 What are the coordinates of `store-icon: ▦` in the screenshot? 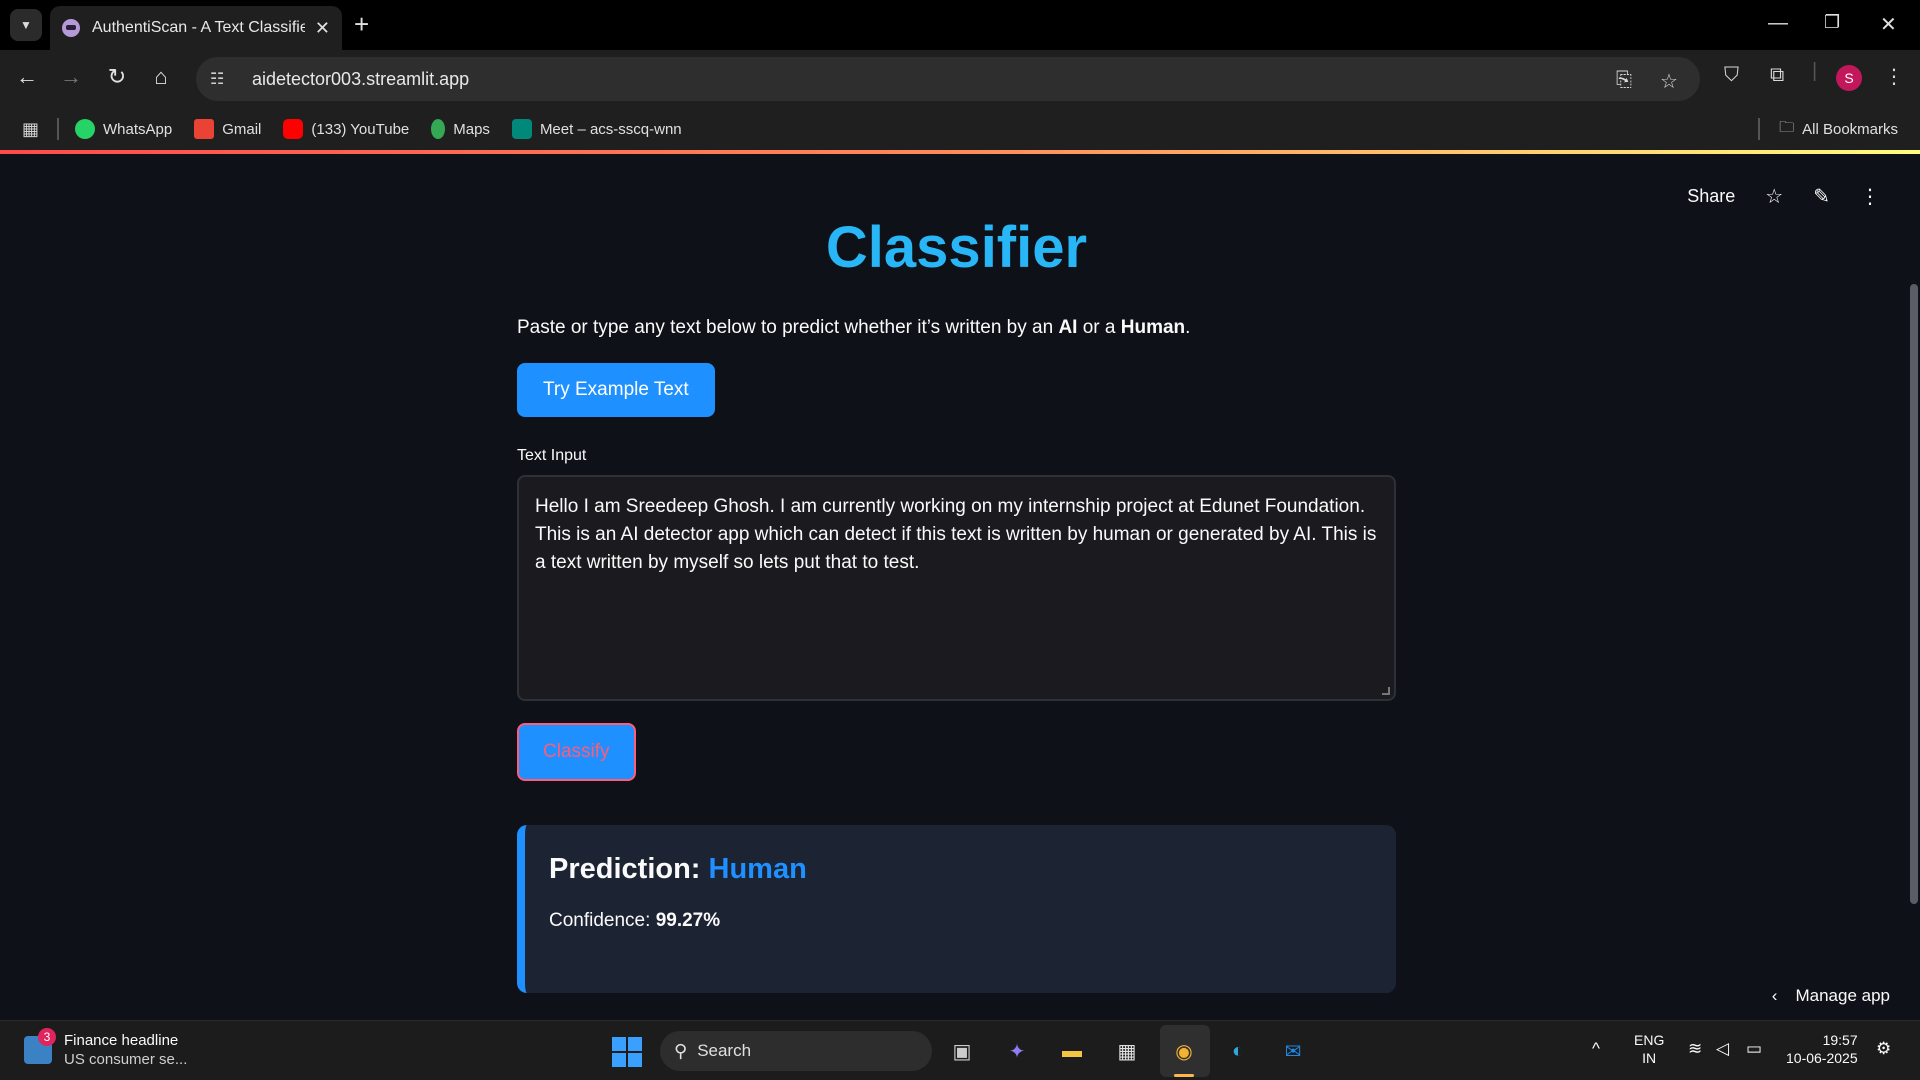 It's located at (1127, 1051).